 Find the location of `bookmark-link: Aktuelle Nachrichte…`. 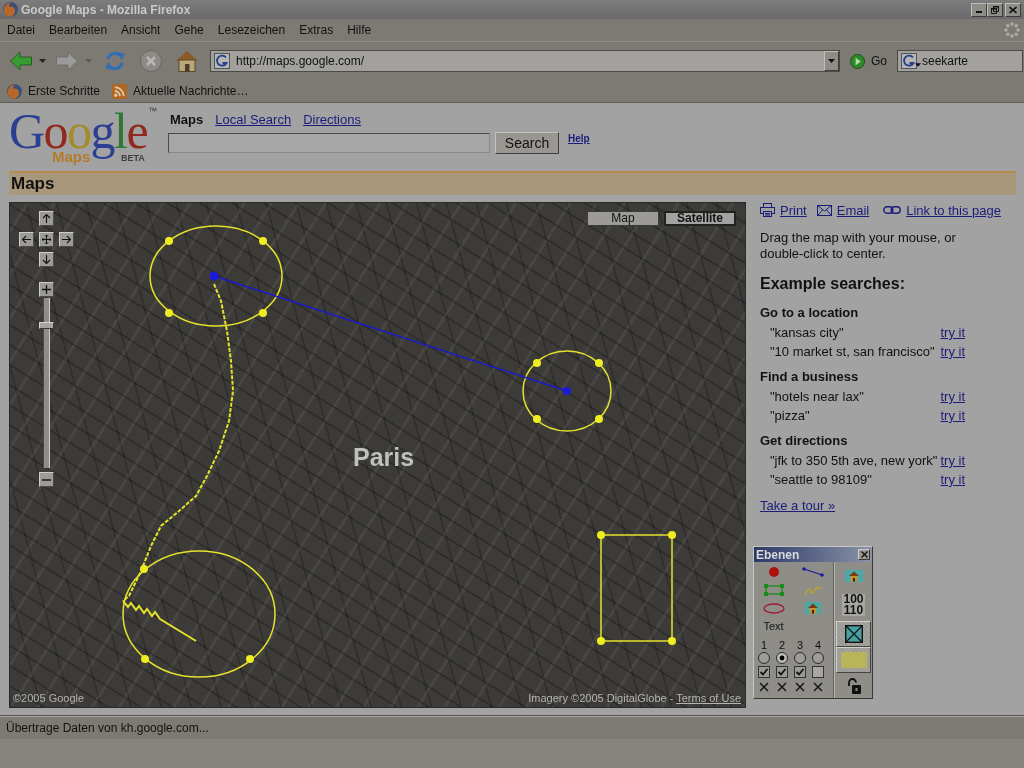

bookmark-link: Aktuelle Nachrichte… is located at coordinates (191, 91).